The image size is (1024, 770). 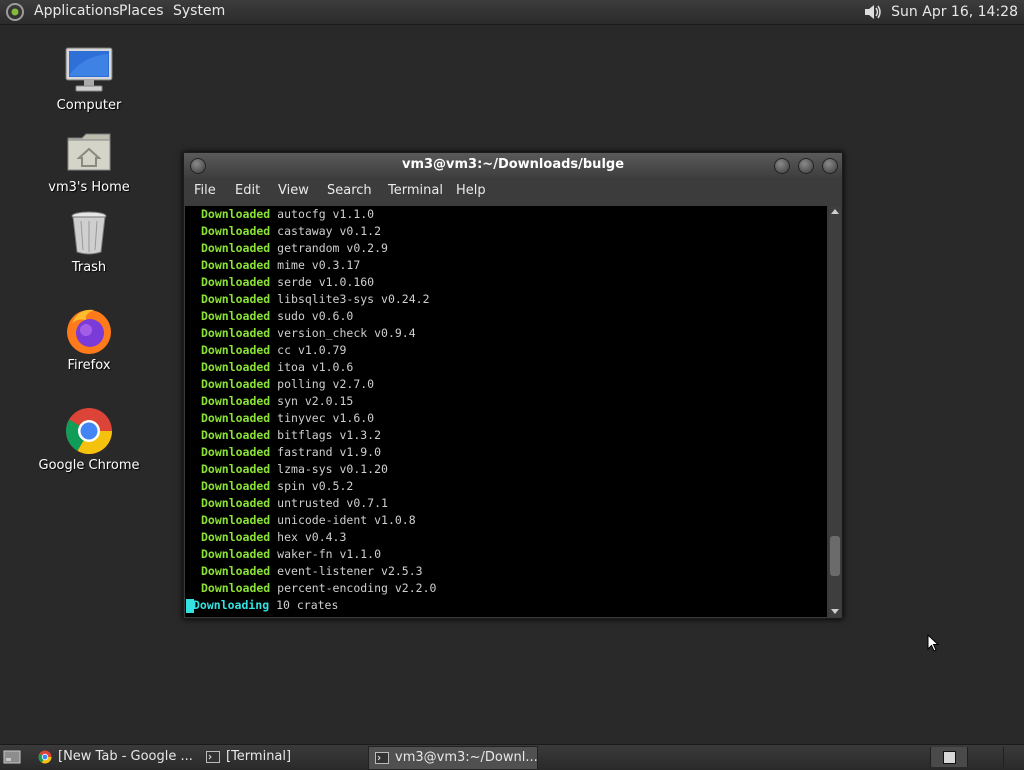 What do you see at coordinates (835, 211) in the screenshot?
I see `scroll-up-arrow-icon` at bounding box center [835, 211].